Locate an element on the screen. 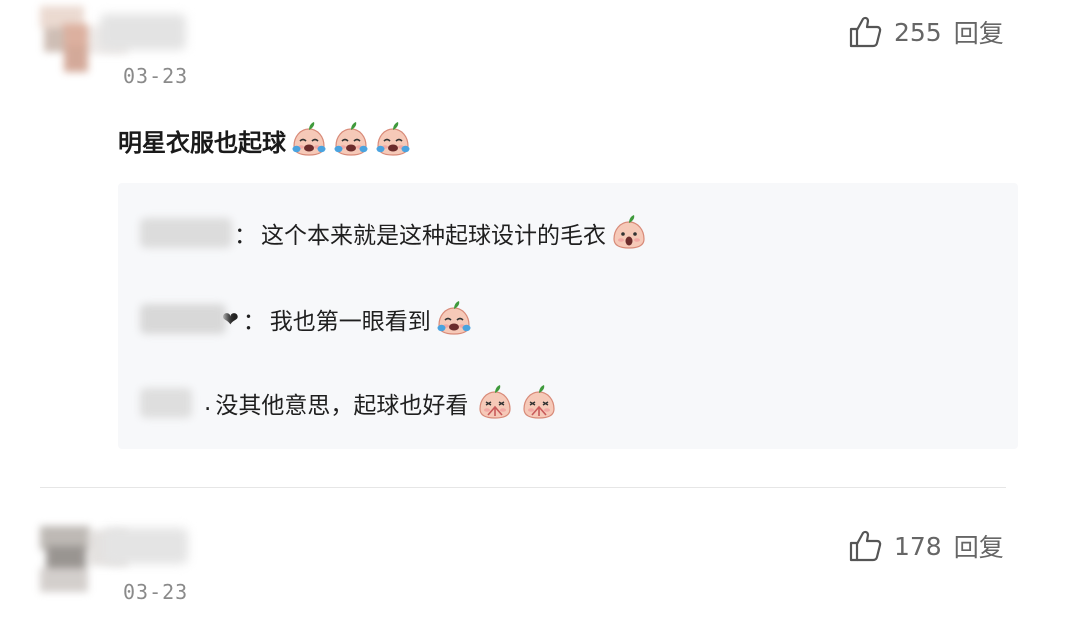  like-count: 178 is located at coordinates (918, 546).